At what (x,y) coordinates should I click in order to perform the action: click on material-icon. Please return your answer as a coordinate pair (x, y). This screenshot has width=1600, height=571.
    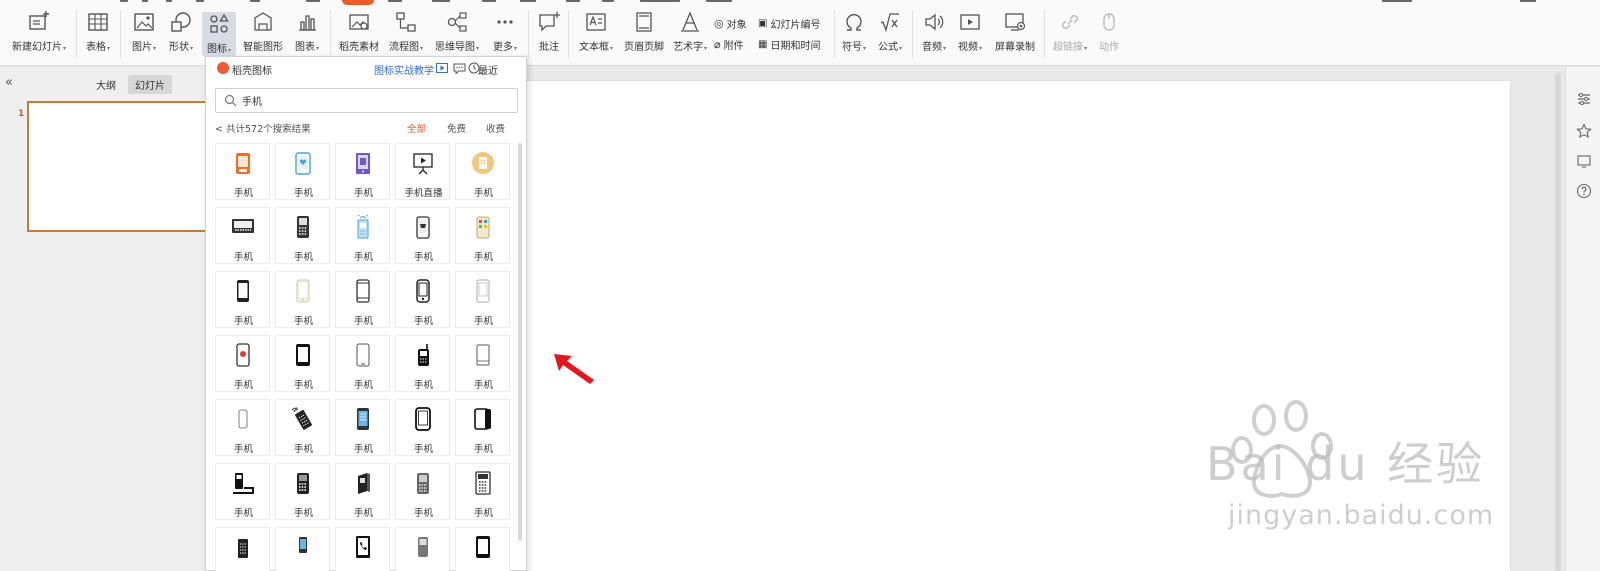
    Looking at the image, I should click on (359, 22).